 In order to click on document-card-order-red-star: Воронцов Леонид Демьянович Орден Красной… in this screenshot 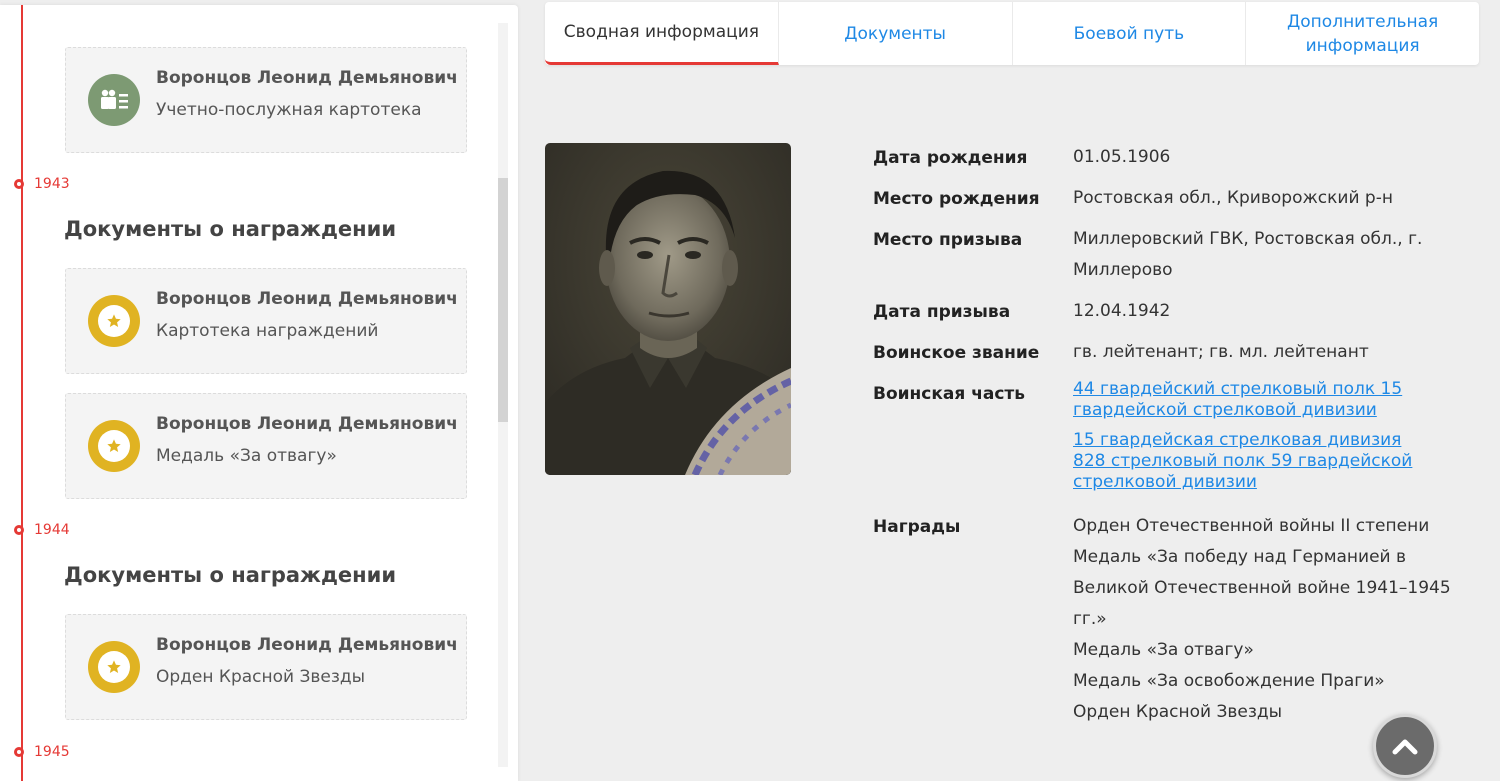, I will do `click(266, 667)`.